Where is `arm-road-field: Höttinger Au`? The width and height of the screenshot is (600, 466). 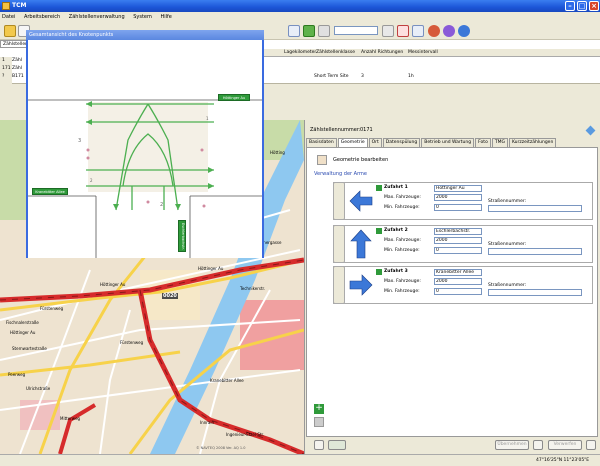
arm-road-field: Höttinger Au is located at coordinates (458, 188).